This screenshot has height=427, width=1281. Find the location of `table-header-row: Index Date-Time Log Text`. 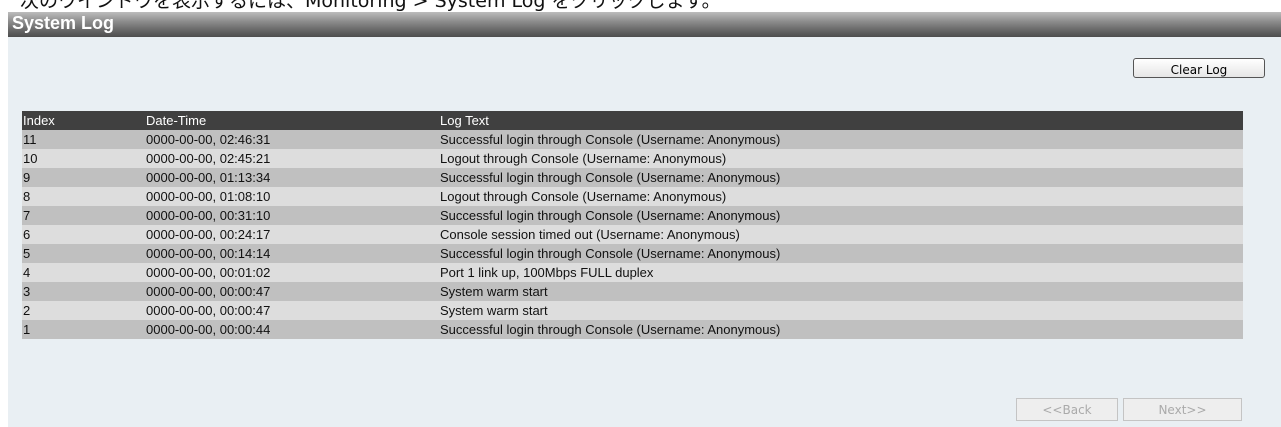

table-header-row: Index Date-Time Log Text is located at coordinates (632, 120).